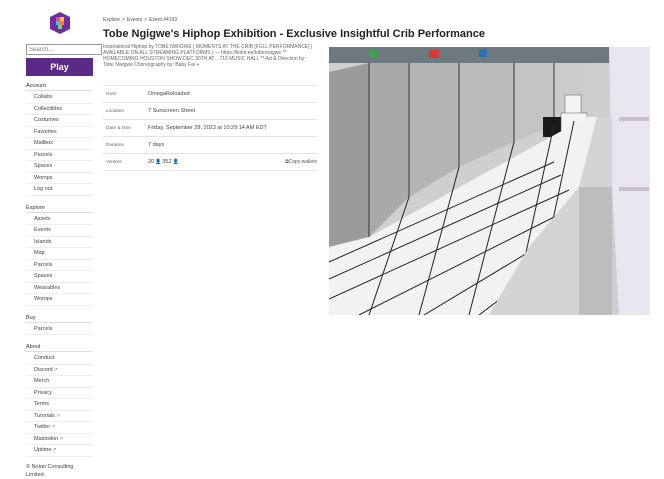 The width and height of the screenshot is (664, 479). Describe the element at coordinates (59, 219) in the screenshot. I see `sidebar-item-assets: Assets` at that location.